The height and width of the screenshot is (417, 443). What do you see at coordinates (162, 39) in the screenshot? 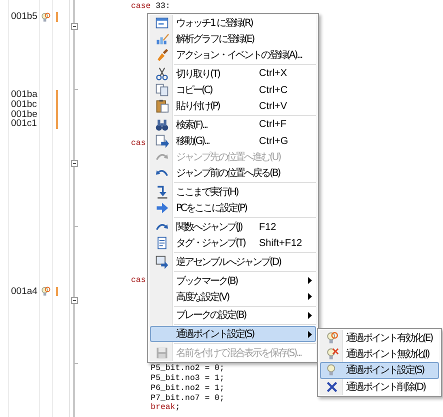
I see `chart-icon` at bounding box center [162, 39].